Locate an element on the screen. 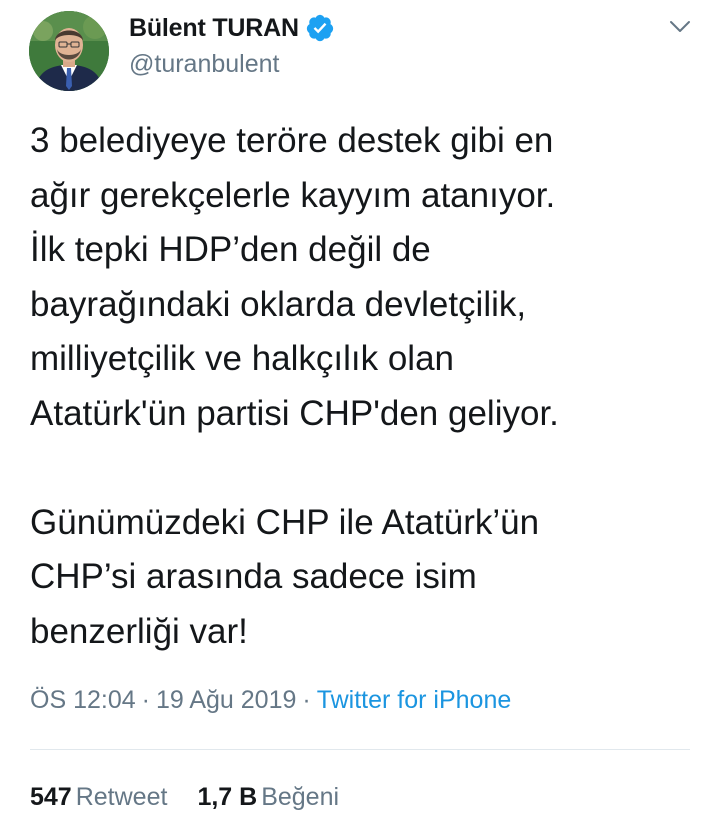 This screenshot has height=826, width=720. retweets-count: 547 is located at coordinates (51, 797).